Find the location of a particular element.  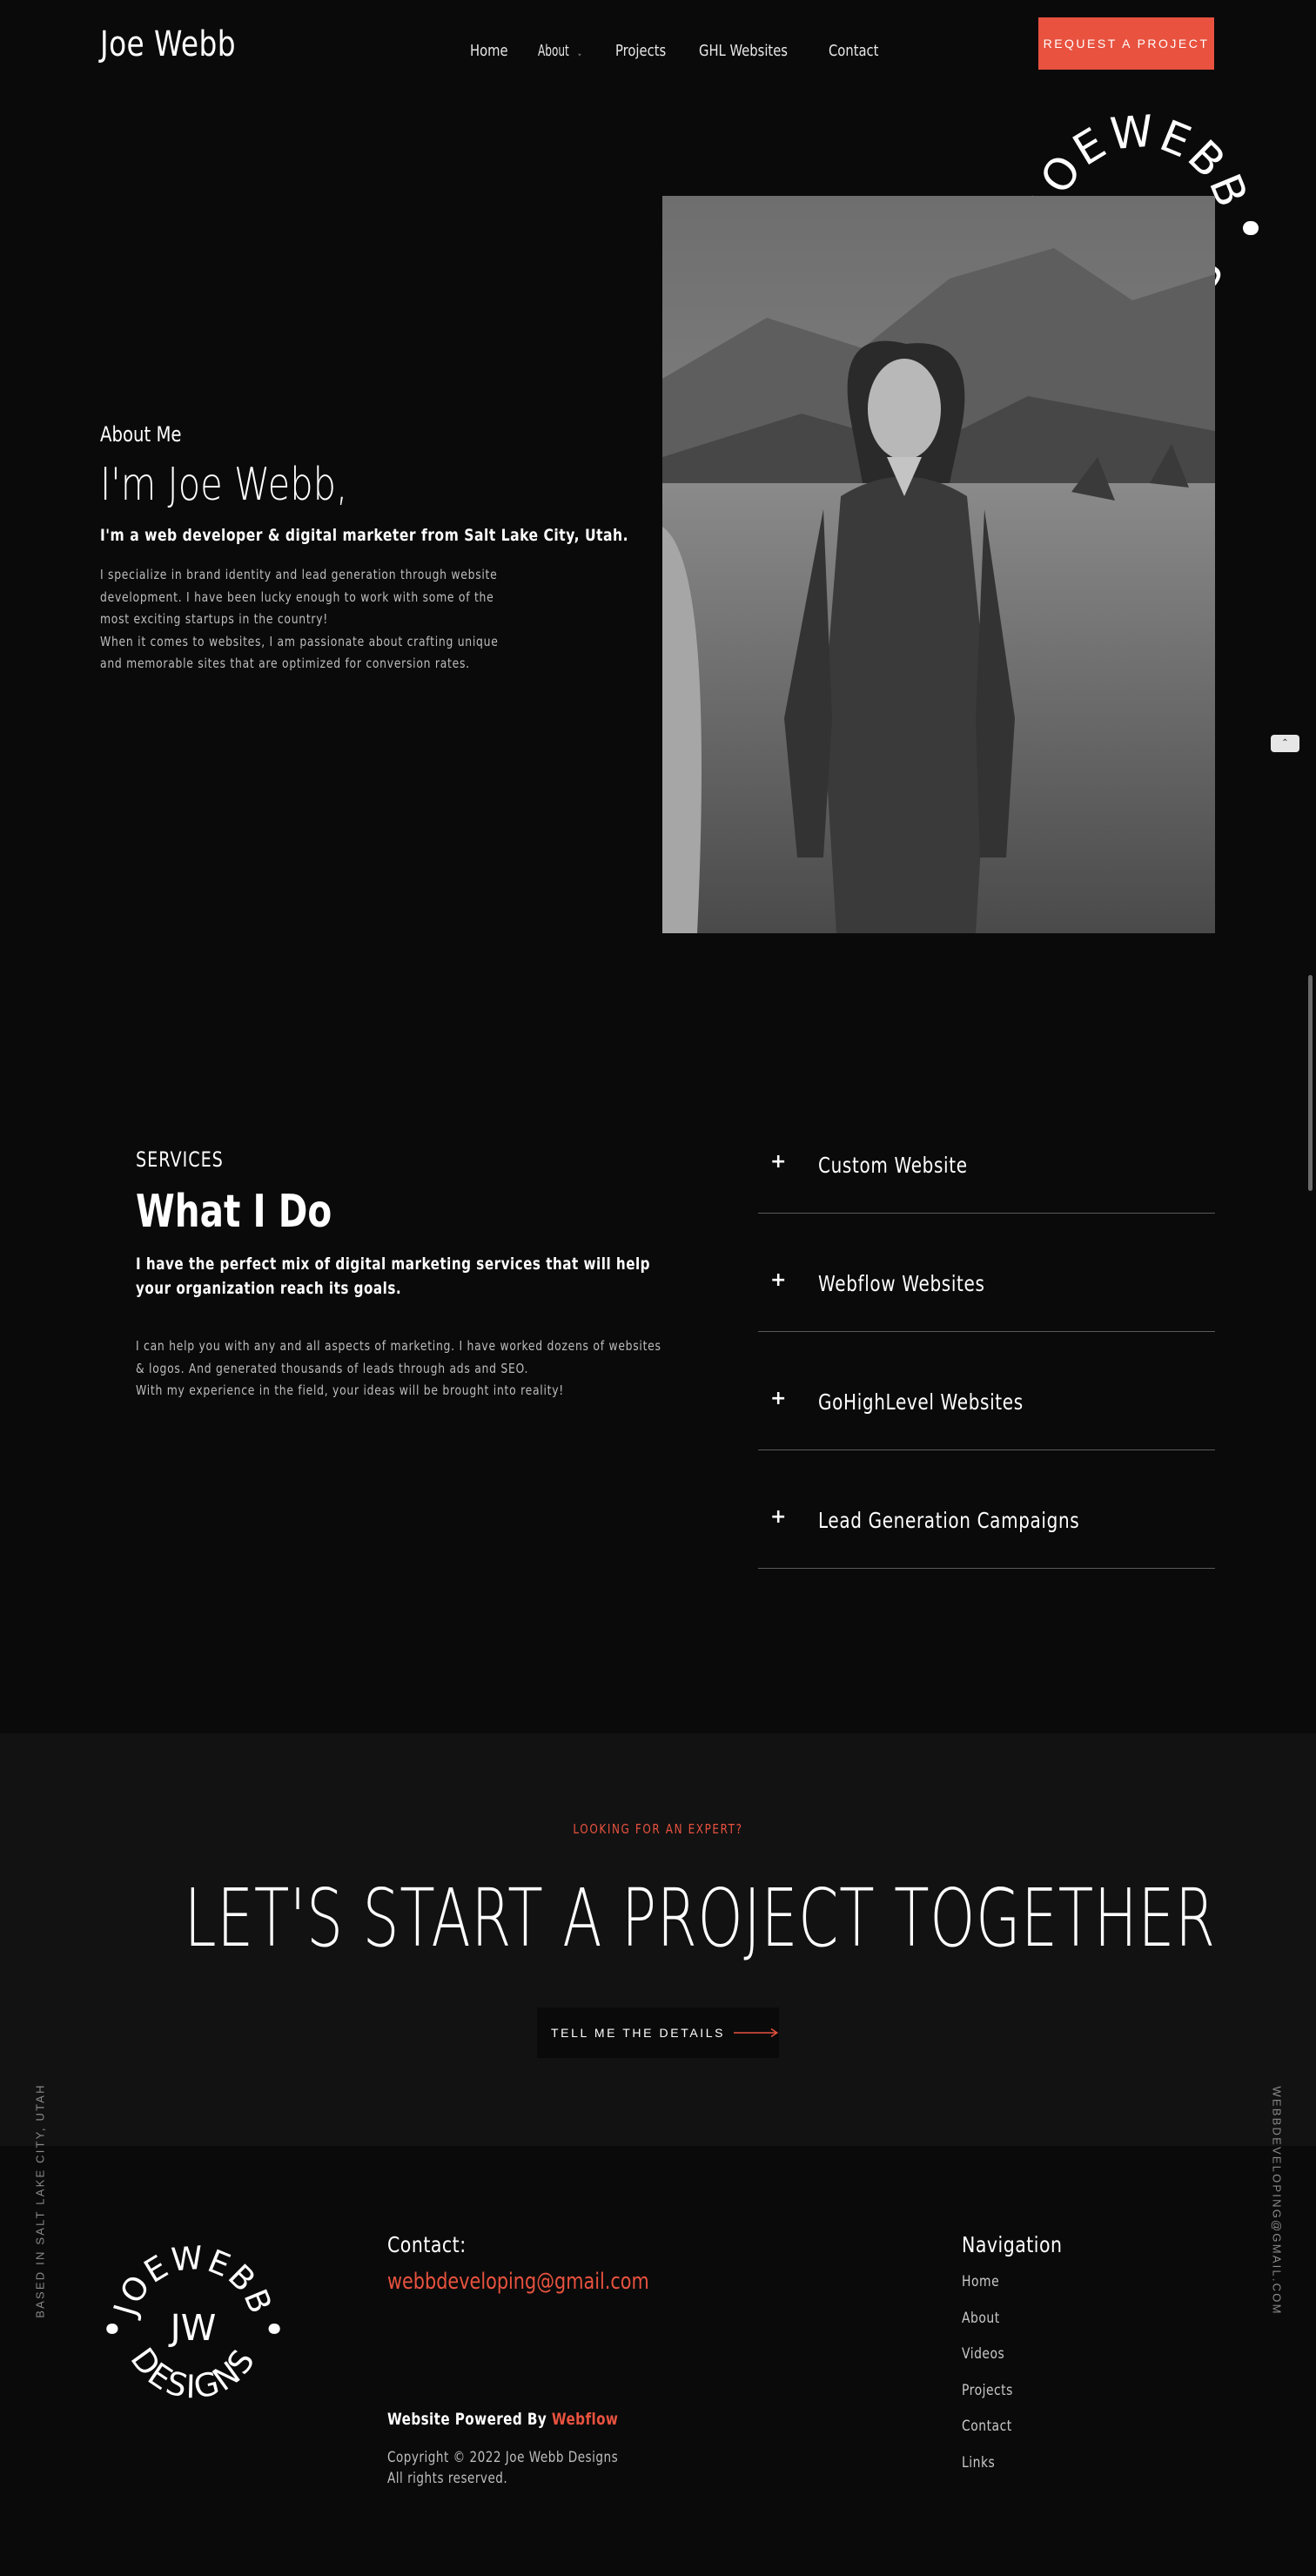

about-eyebrow: About Me is located at coordinates (141, 434).